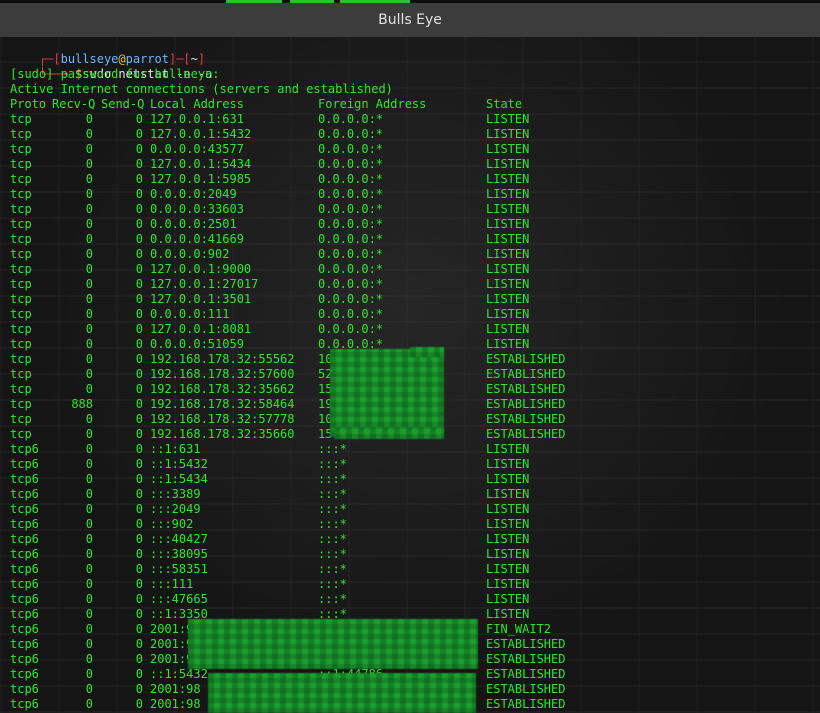 The image size is (820, 713). I want to click on cell-local-address: 192.168.178.32:58464, so click(222, 404).